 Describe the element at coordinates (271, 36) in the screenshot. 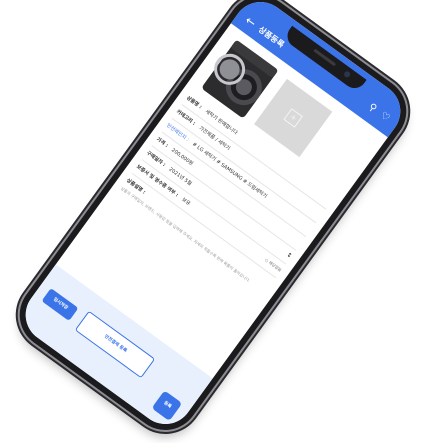

I see `page-title: 상품등록` at that location.